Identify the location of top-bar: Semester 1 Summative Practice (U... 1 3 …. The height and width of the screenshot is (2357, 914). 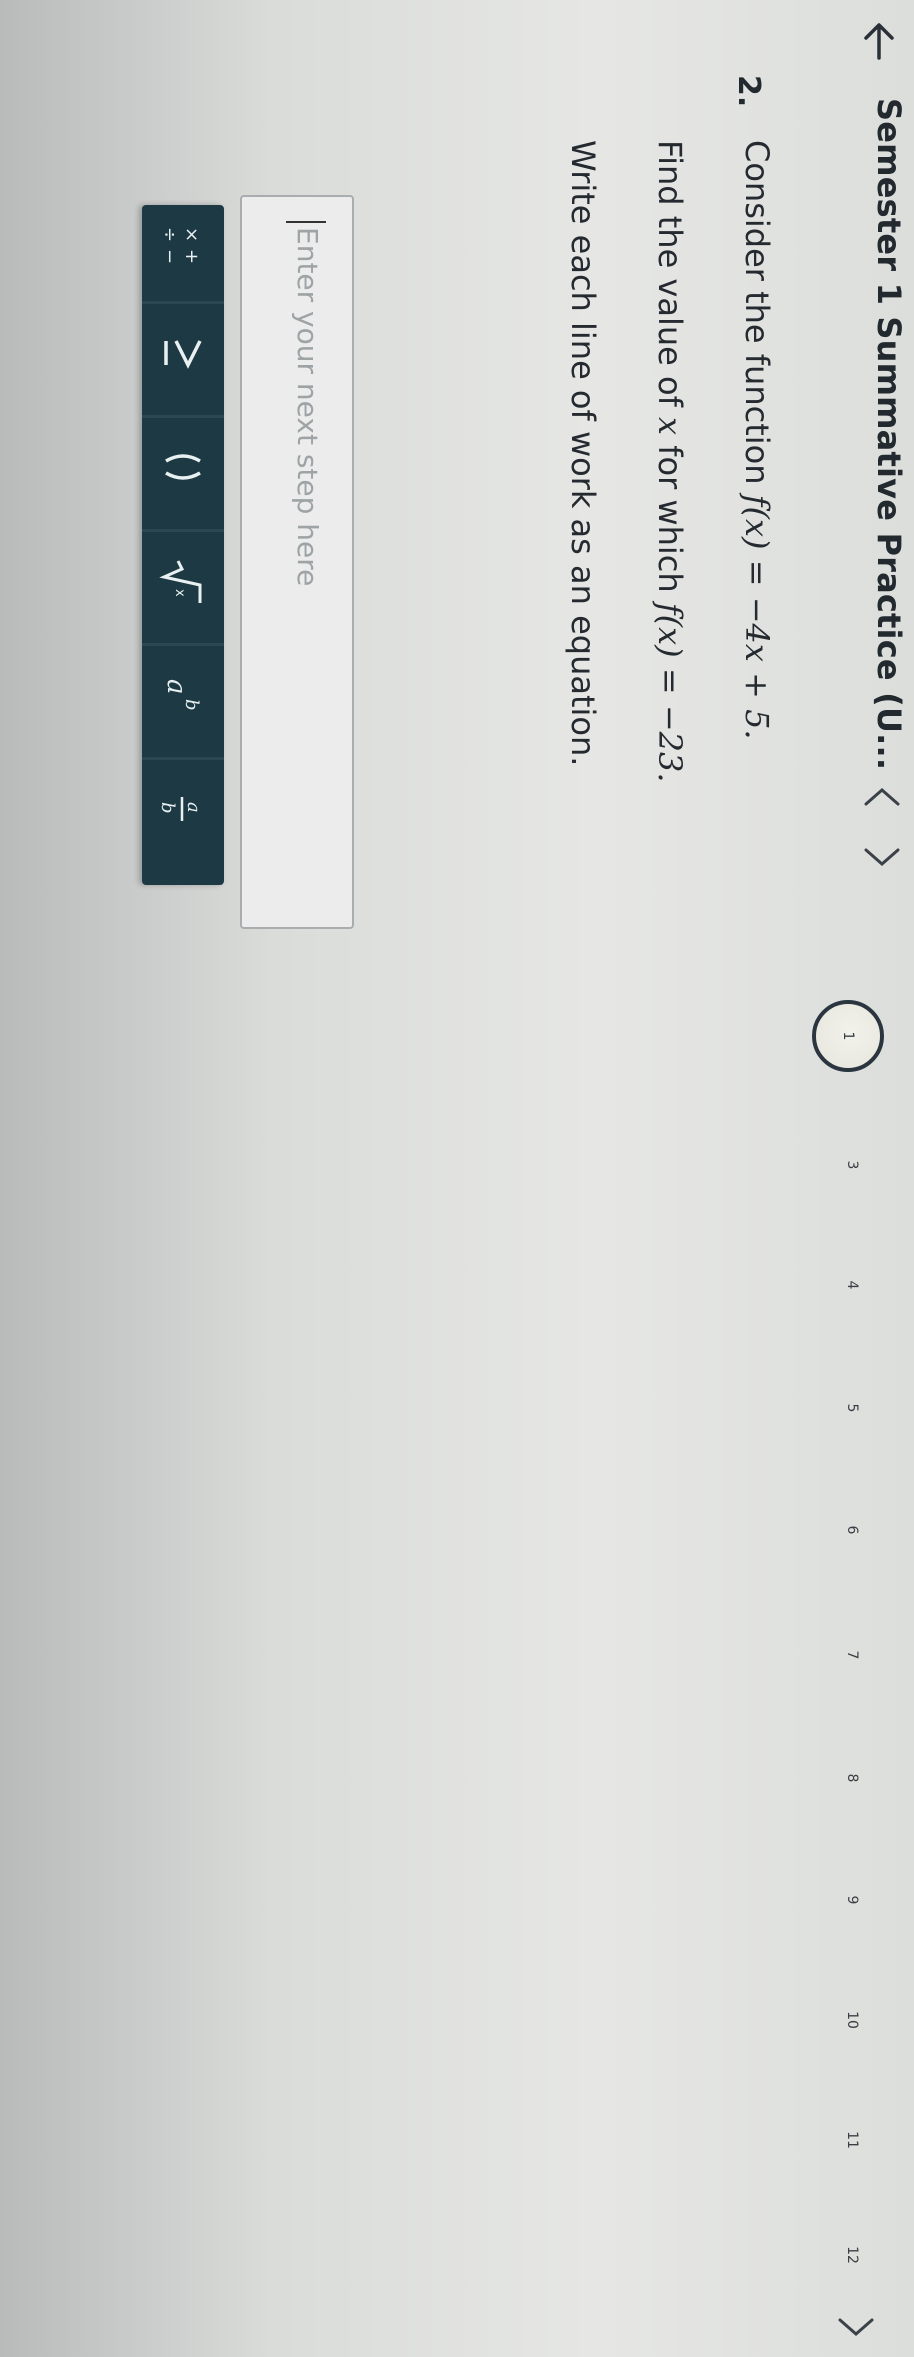
(859, 1178).